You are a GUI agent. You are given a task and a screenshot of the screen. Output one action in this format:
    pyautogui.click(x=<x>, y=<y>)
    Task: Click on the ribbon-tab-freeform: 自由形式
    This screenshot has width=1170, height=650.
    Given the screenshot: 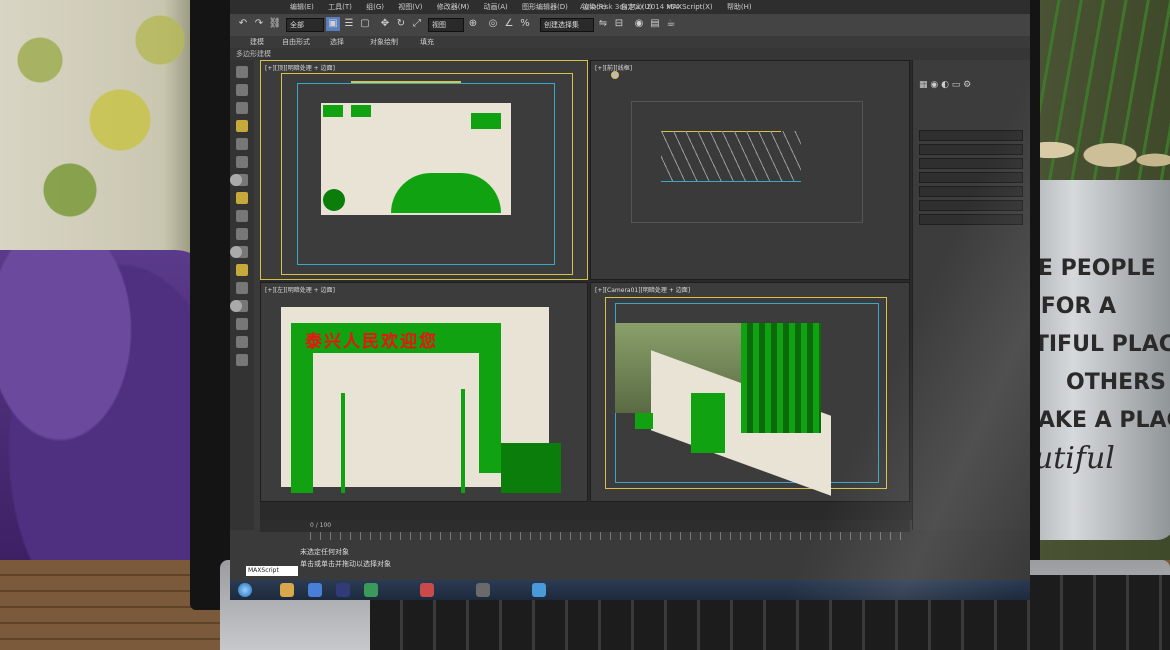 What is the action you would take?
    pyautogui.click(x=296, y=42)
    